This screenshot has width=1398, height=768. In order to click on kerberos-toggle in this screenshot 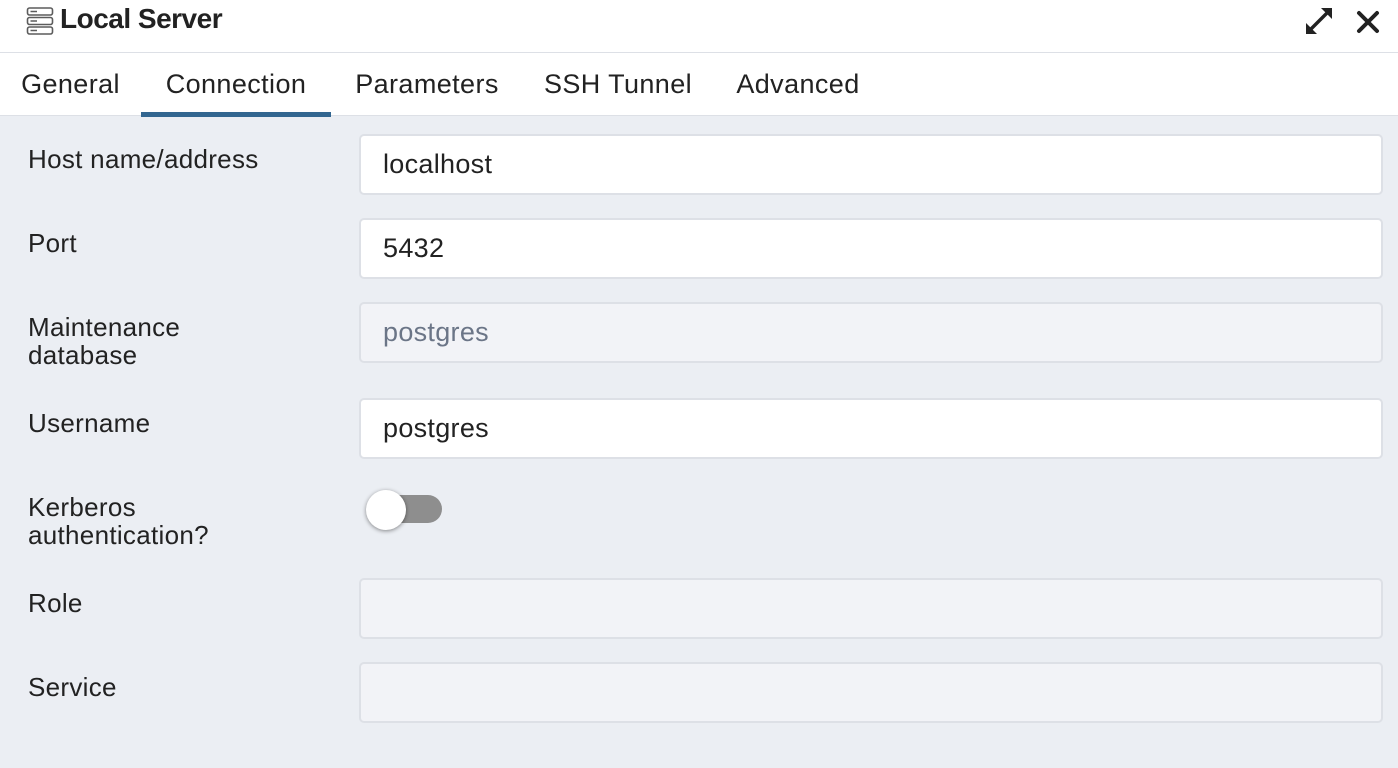, I will do `click(406, 510)`.